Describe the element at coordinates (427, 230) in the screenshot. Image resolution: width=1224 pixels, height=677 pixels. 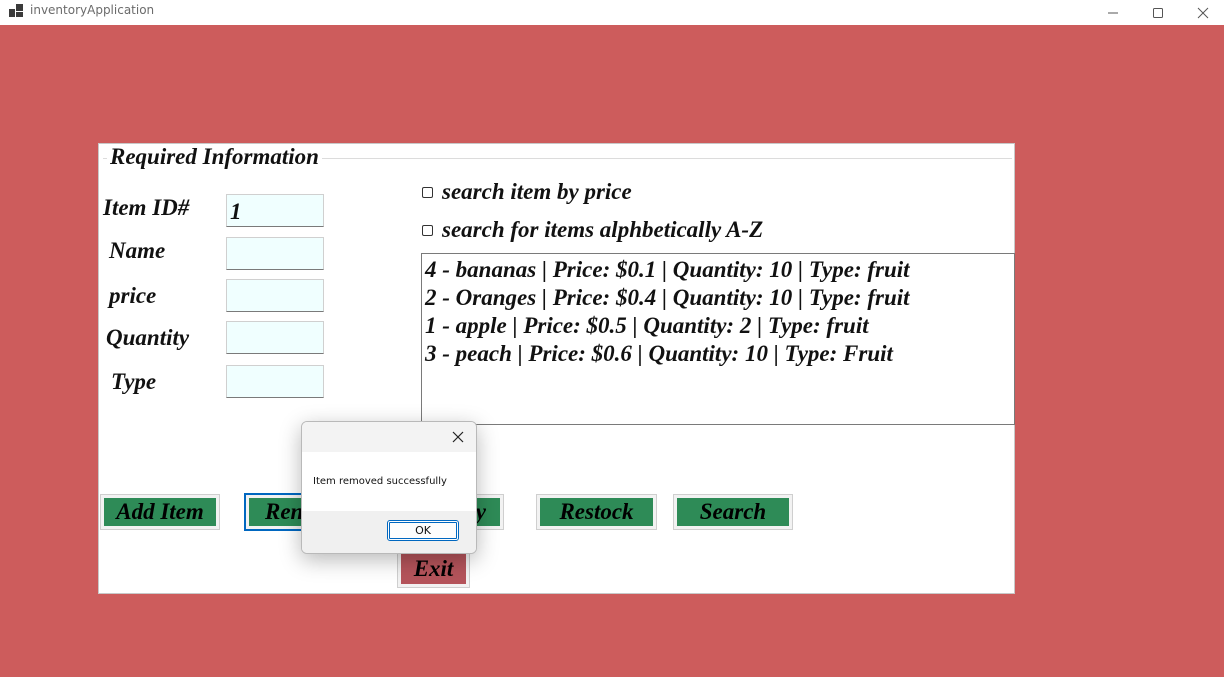
I see `search-alphabetical-checkbox` at that location.